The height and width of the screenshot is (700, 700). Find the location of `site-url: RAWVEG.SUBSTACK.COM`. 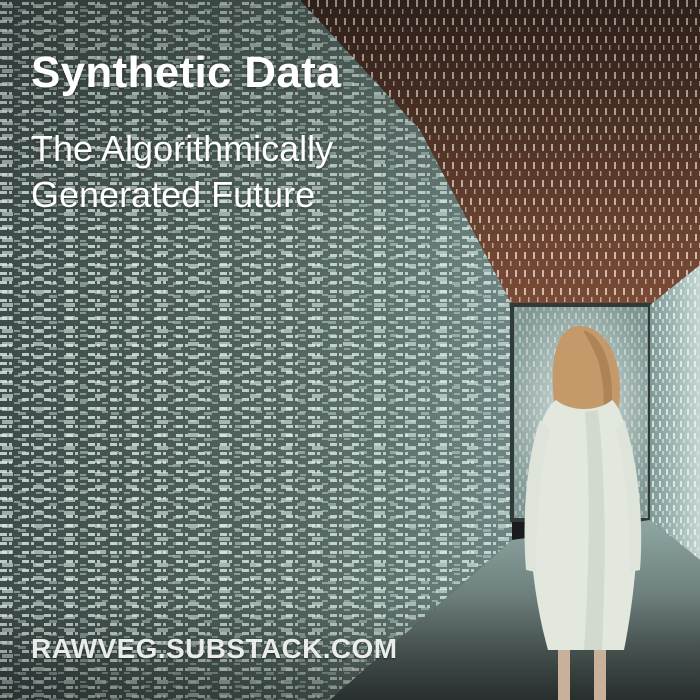

site-url: RAWVEG.SUBSTACK.COM is located at coordinates (214, 648).